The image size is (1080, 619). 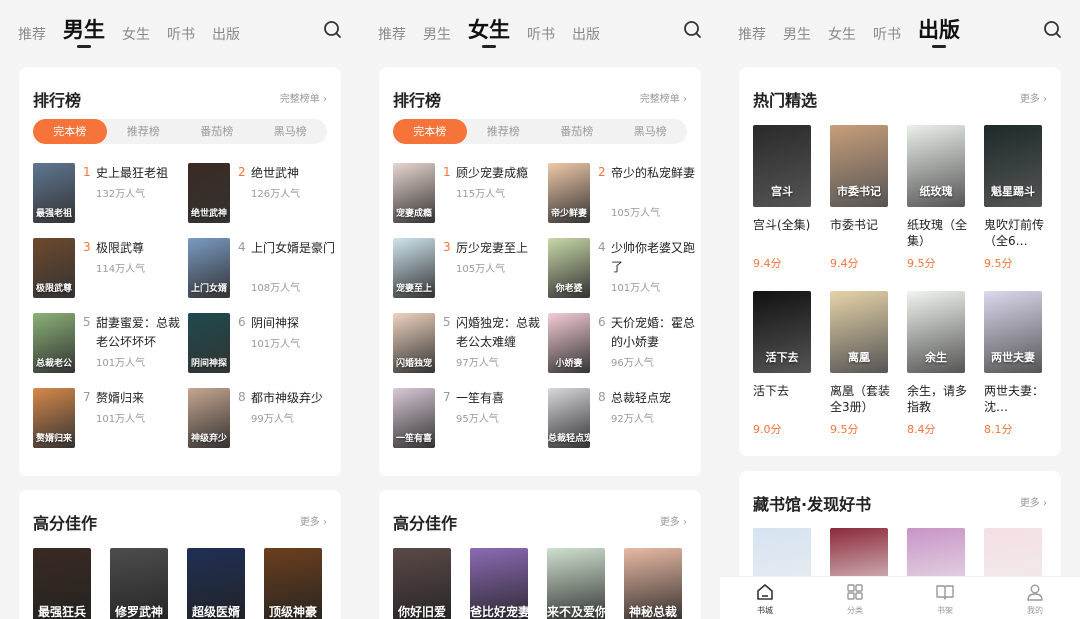 What do you see at coordinates (481, 194) in the screenshot?
I see `popularity-count: 115万人气` at bounding box center [481, 194].